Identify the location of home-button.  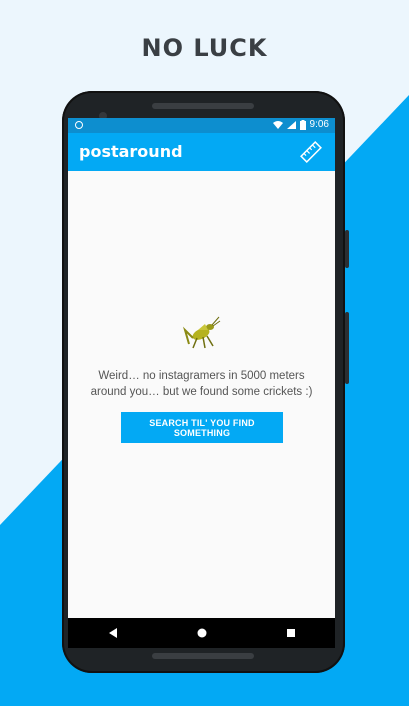
(202, 633).